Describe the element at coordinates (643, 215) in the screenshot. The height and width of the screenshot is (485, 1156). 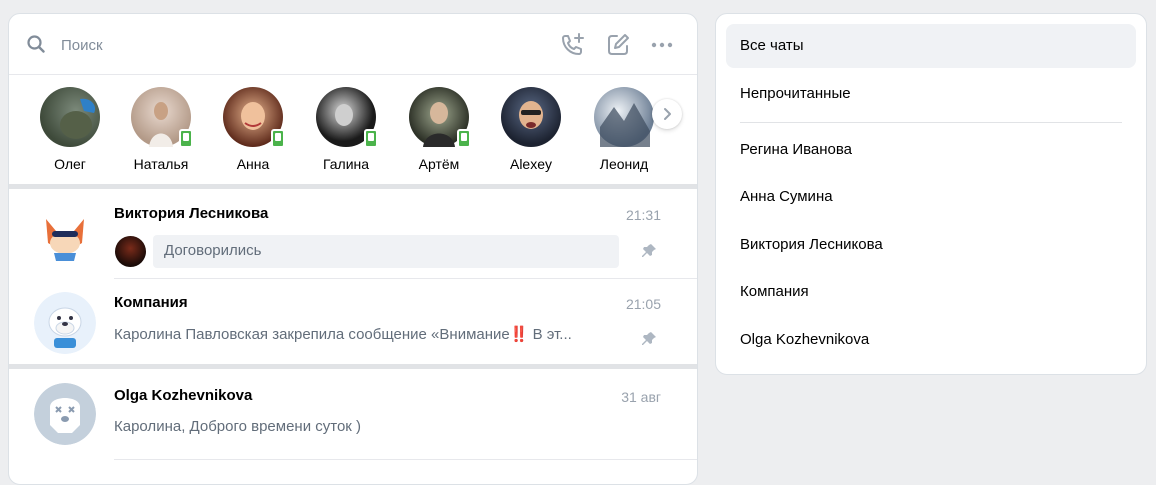
I see `conversation-time: 21:31` at that location.